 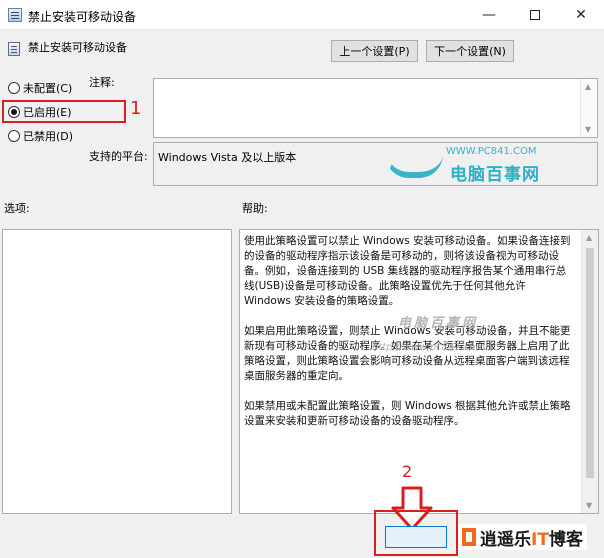 I want to click on blog-logo-icon, so click(x=469, y=537).